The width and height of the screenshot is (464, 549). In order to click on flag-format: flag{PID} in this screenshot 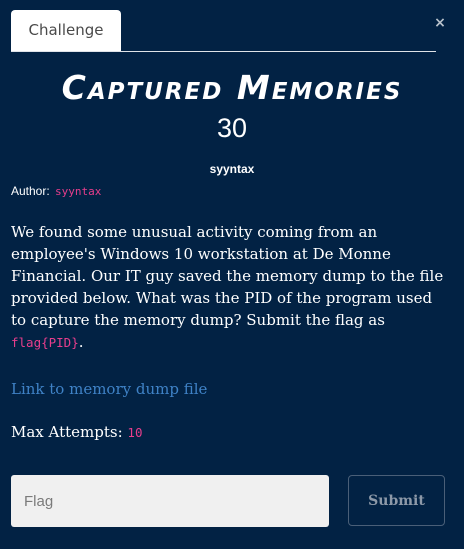, I will do `click(45, 342)`.